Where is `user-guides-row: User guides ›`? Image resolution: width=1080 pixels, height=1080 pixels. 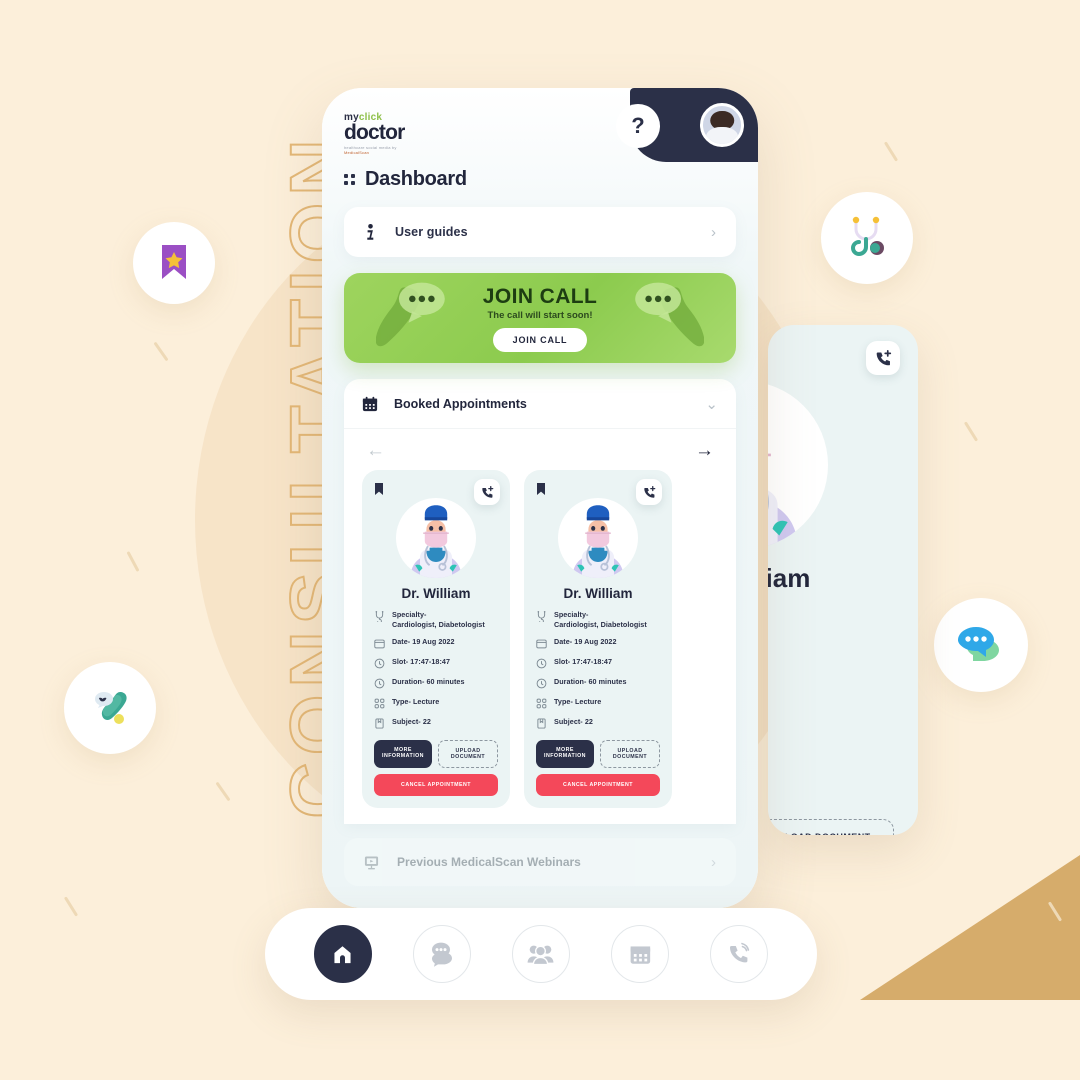 user-guides-row: User guides › is located at coordinates (540, 232).